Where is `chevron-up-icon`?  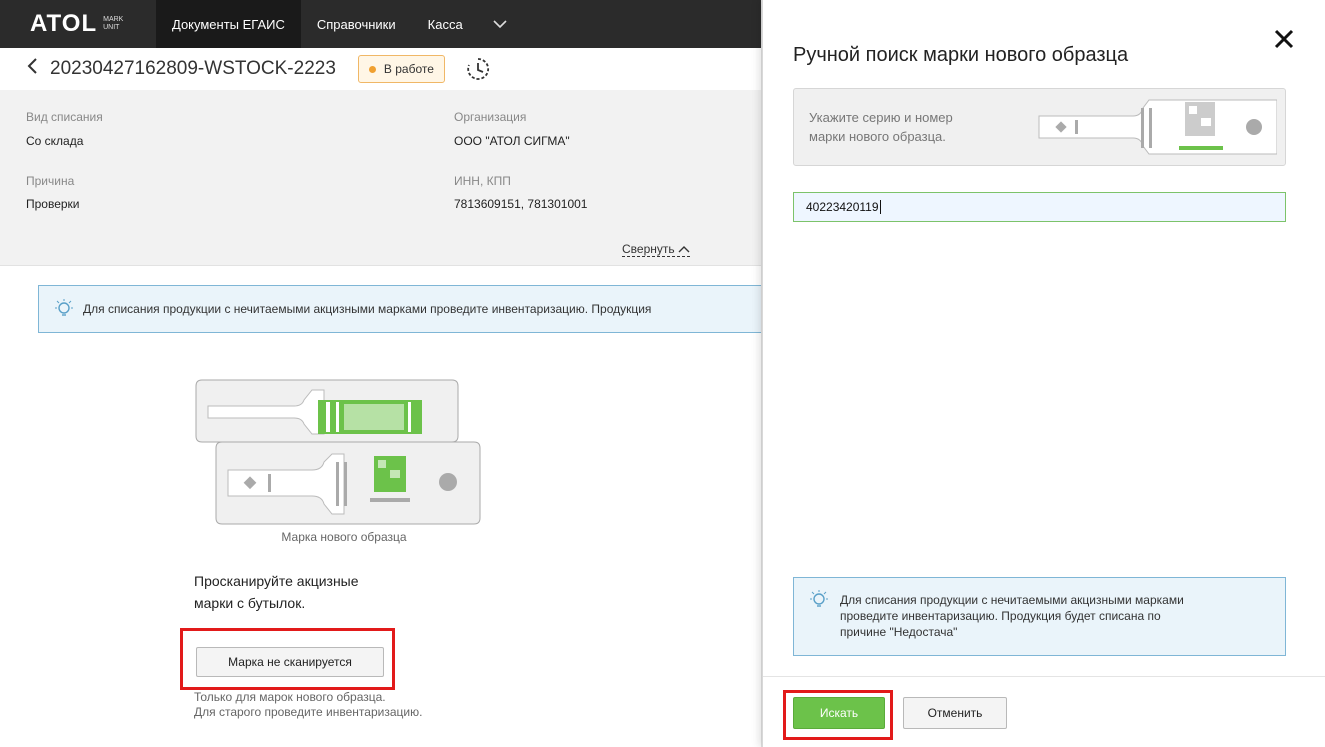 chevron-up-icon is located at coordinates (684, 249).